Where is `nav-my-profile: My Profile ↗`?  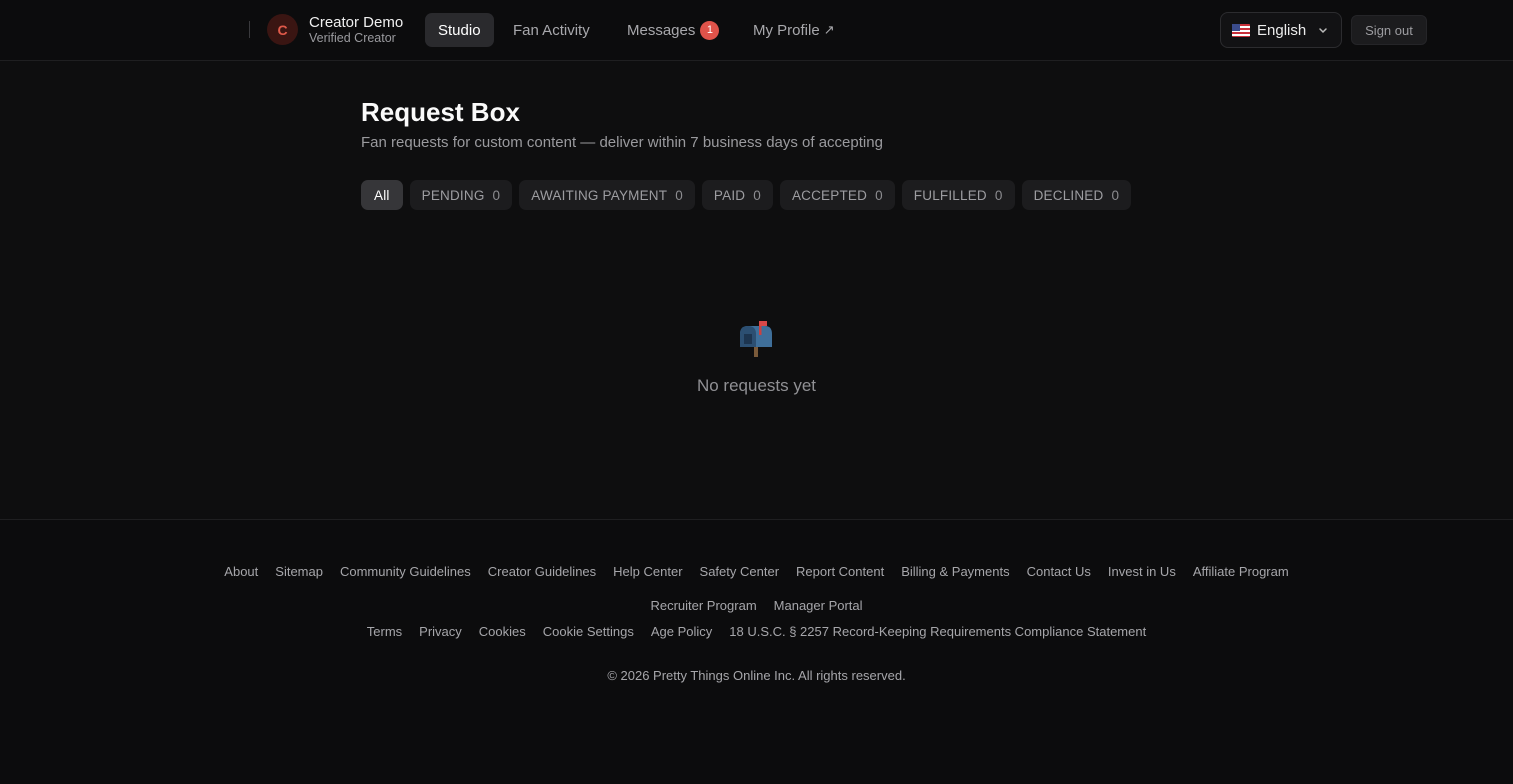 nav-my-profile: My Profile ↗ is located at coordinates (794, 30).